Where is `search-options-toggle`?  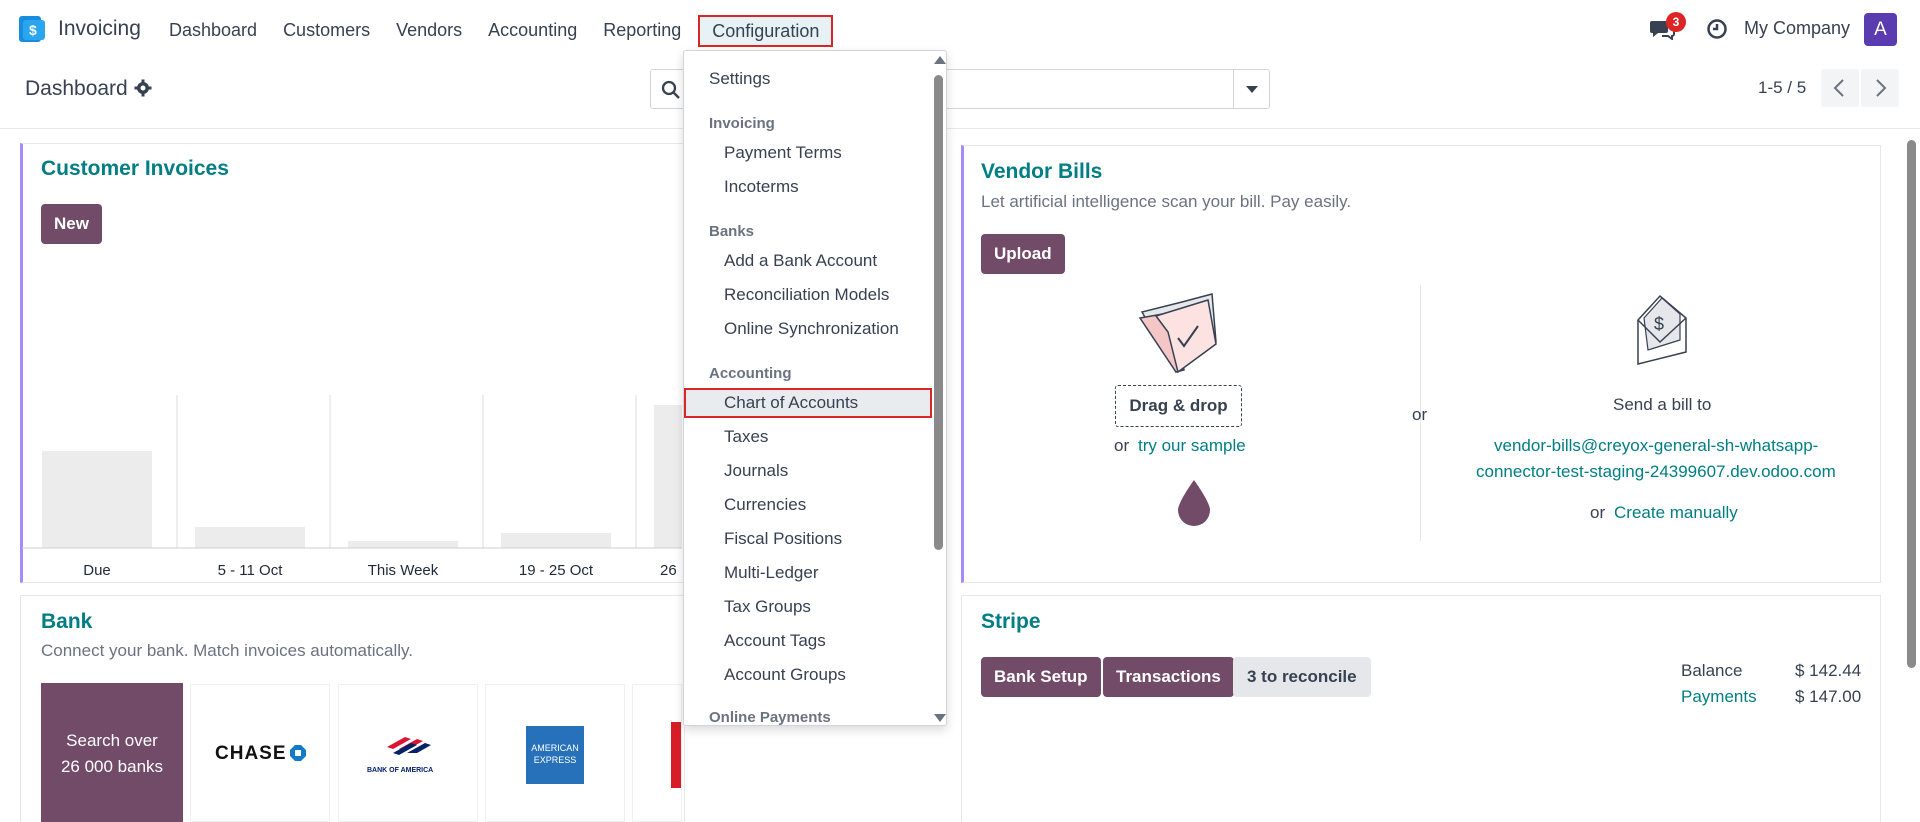 search-options-toggle is located at coordinates (1251, 89).